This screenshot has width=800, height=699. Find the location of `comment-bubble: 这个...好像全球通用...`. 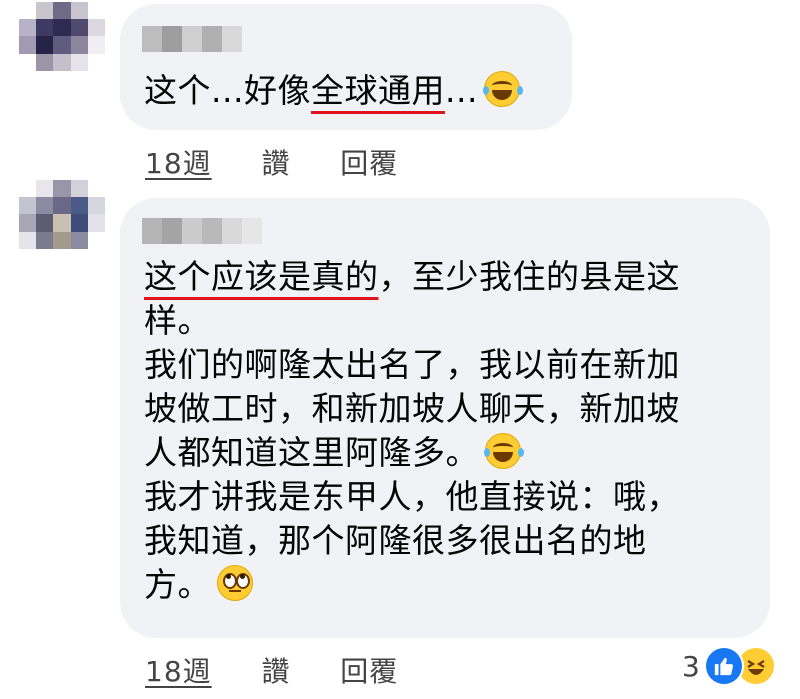

comment-bubble: 这个...好像全球通用... is located at coordinates (346, 67).